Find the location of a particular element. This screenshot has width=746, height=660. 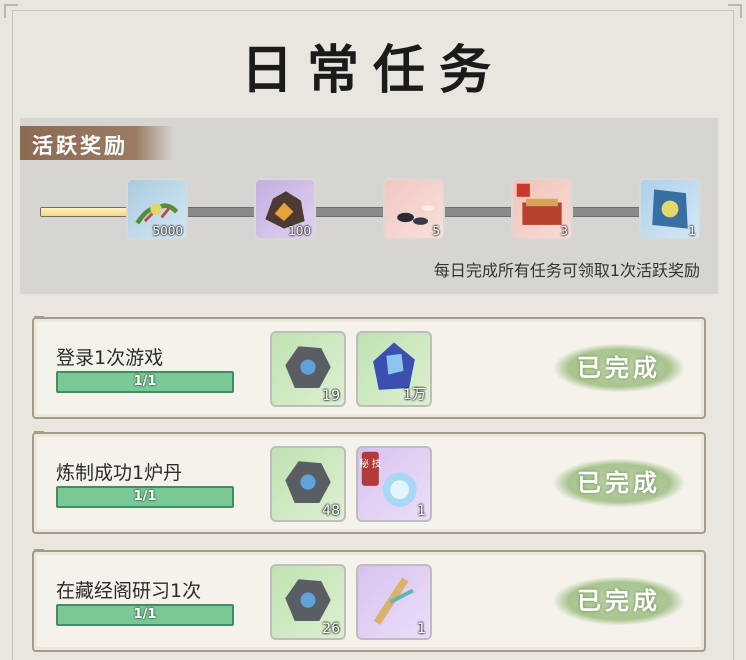

task-reward-item: 1 is located at coordinates (394, 602).